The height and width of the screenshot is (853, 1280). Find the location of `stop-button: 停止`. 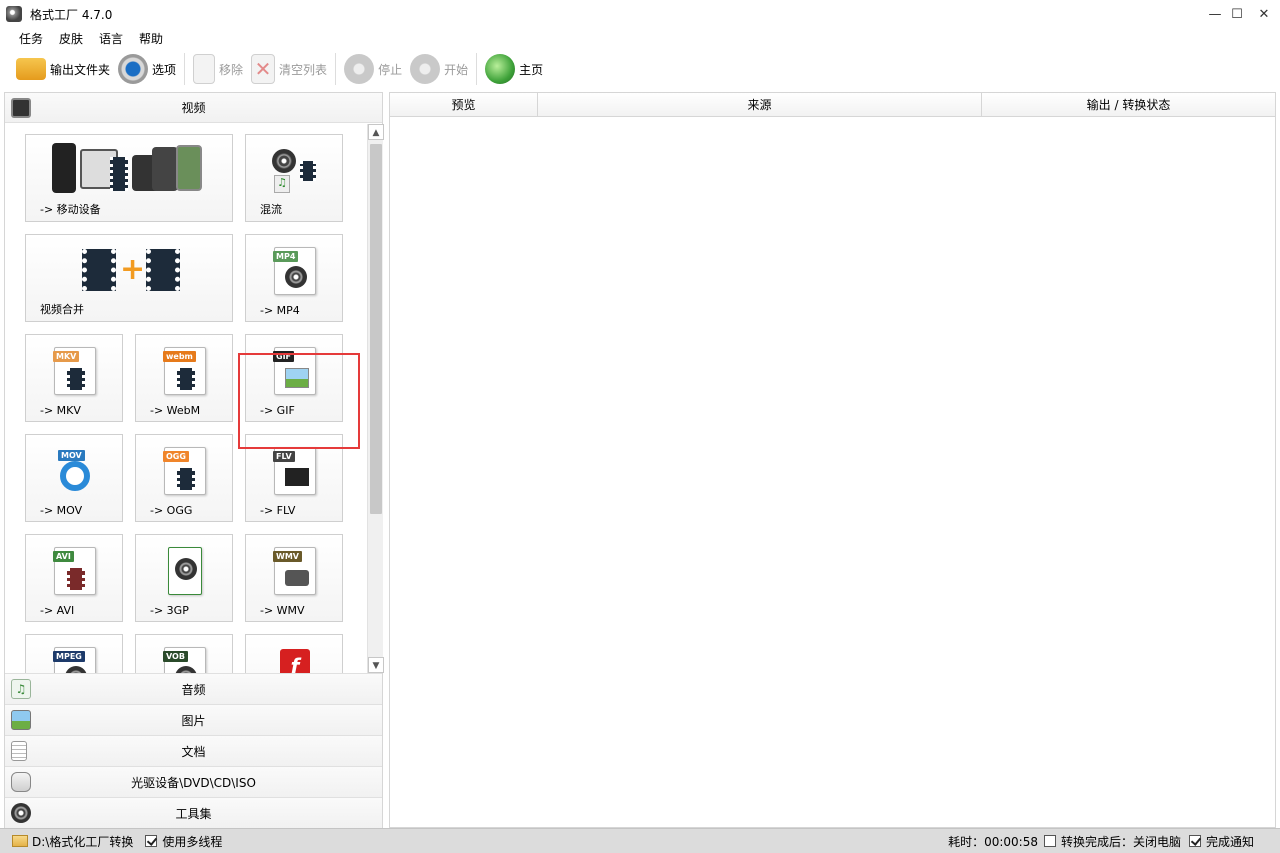

stop-button: 停止 is located at coordinates (373, 69).